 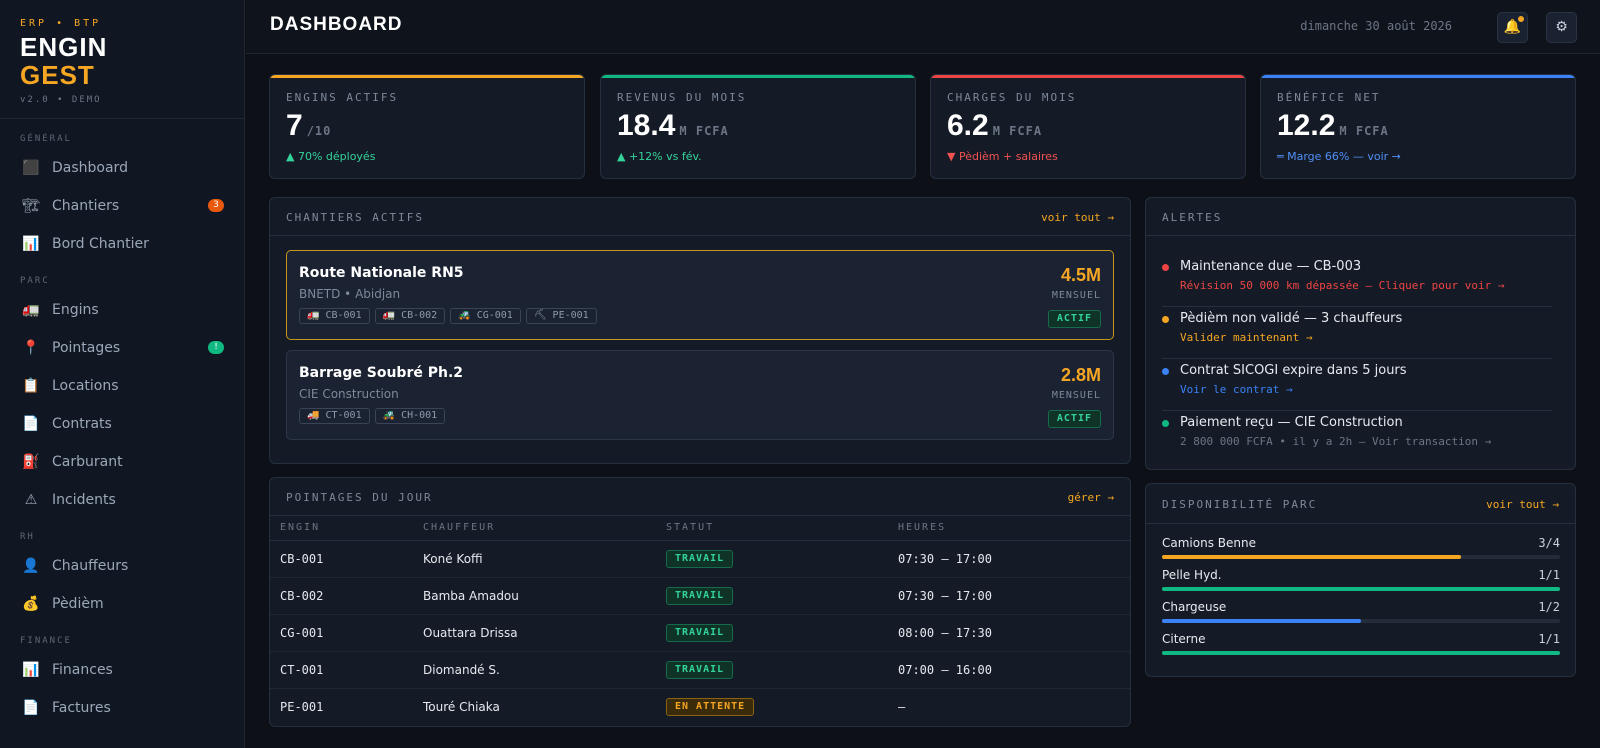 I want to click on count-badge: !, so click(x=216, y=347).